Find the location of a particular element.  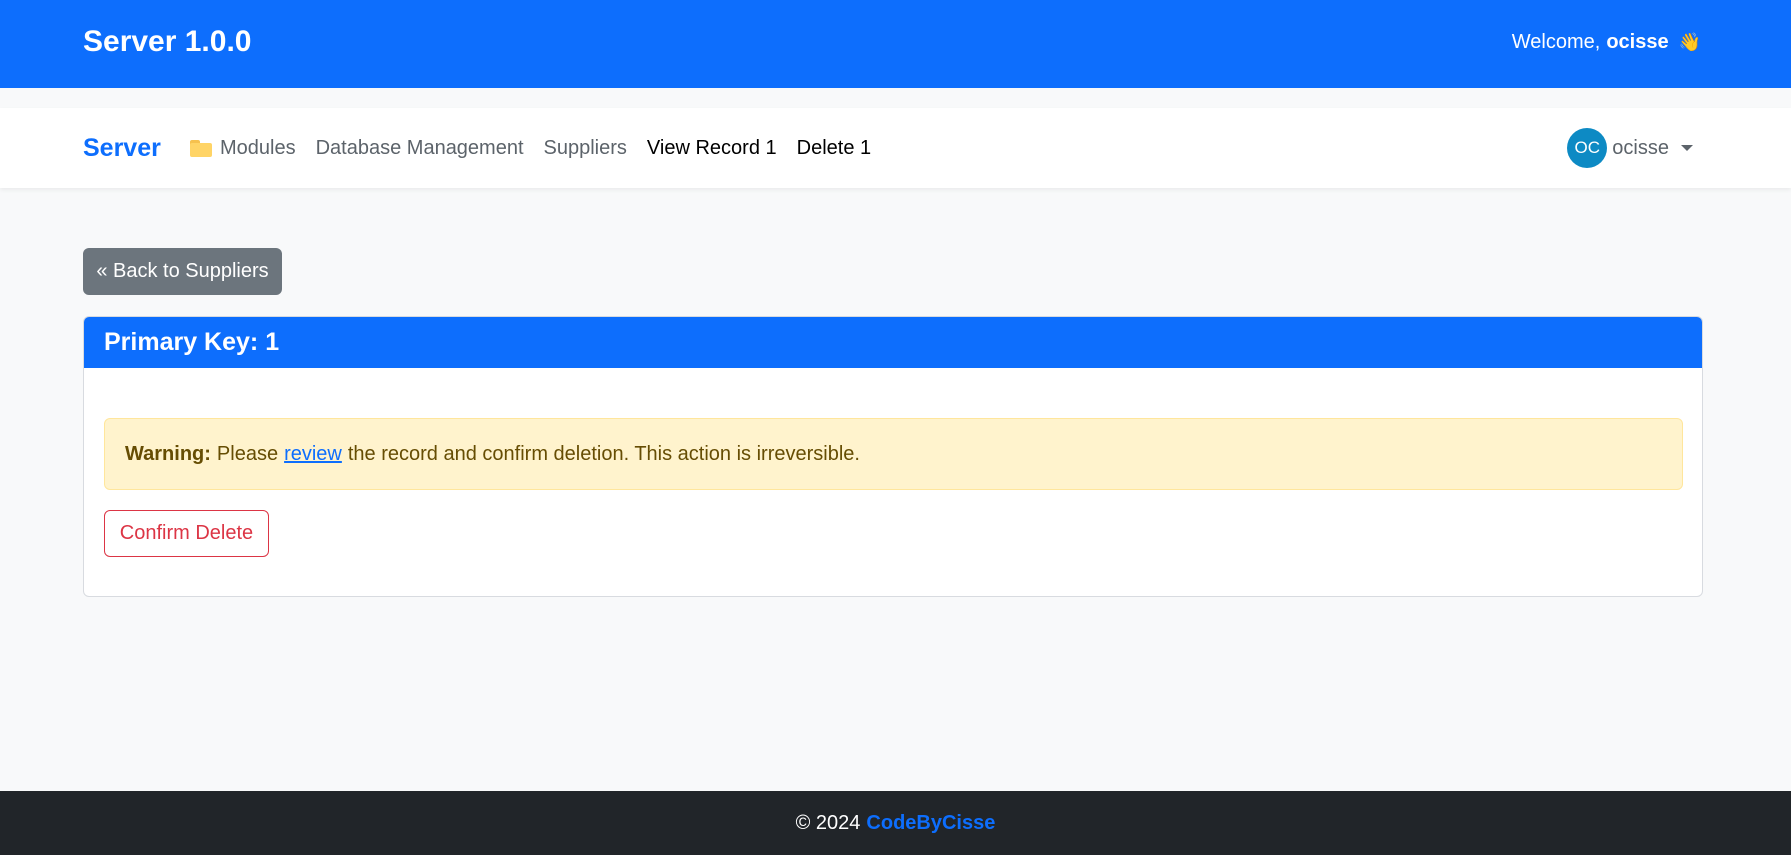

top-header: Server 1.0.0 Welcome, ocisse 👋 is located at coordinates (895, 44).